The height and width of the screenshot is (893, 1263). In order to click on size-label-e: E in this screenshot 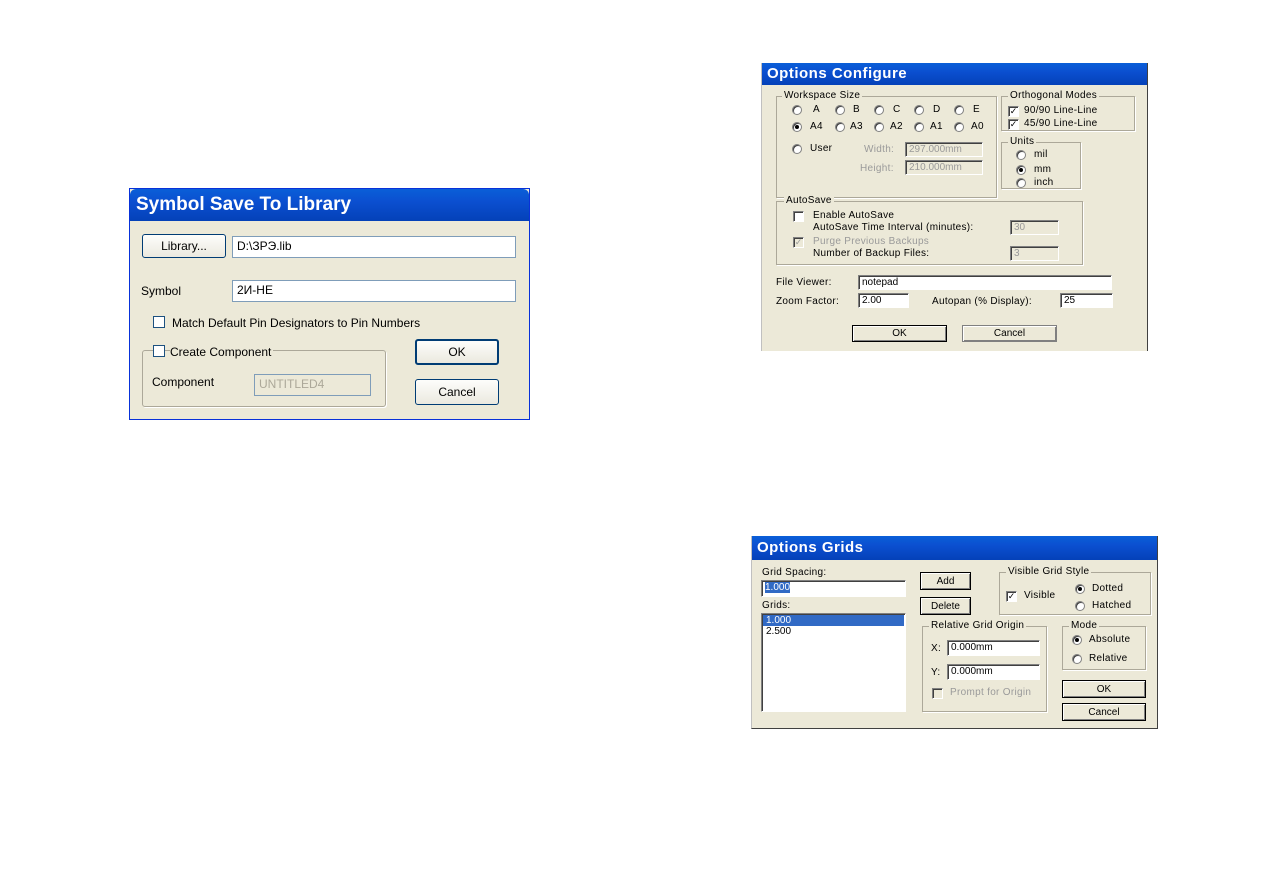, I will do `click(976, 109)`.